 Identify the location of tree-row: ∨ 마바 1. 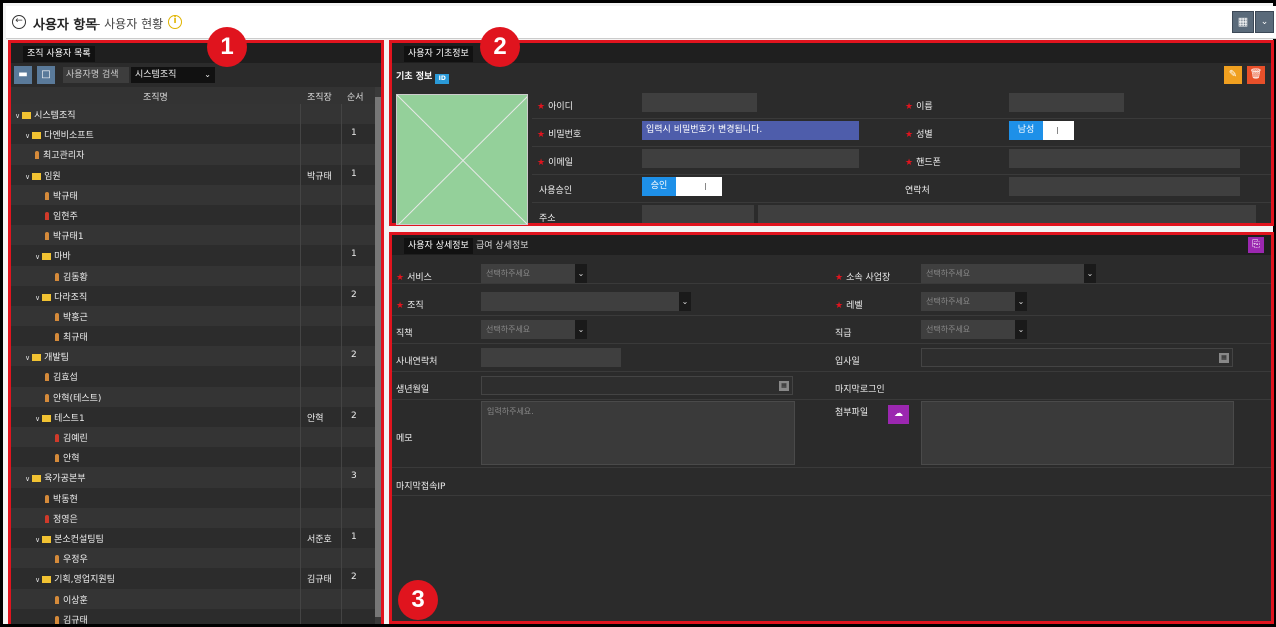
(193, 255).